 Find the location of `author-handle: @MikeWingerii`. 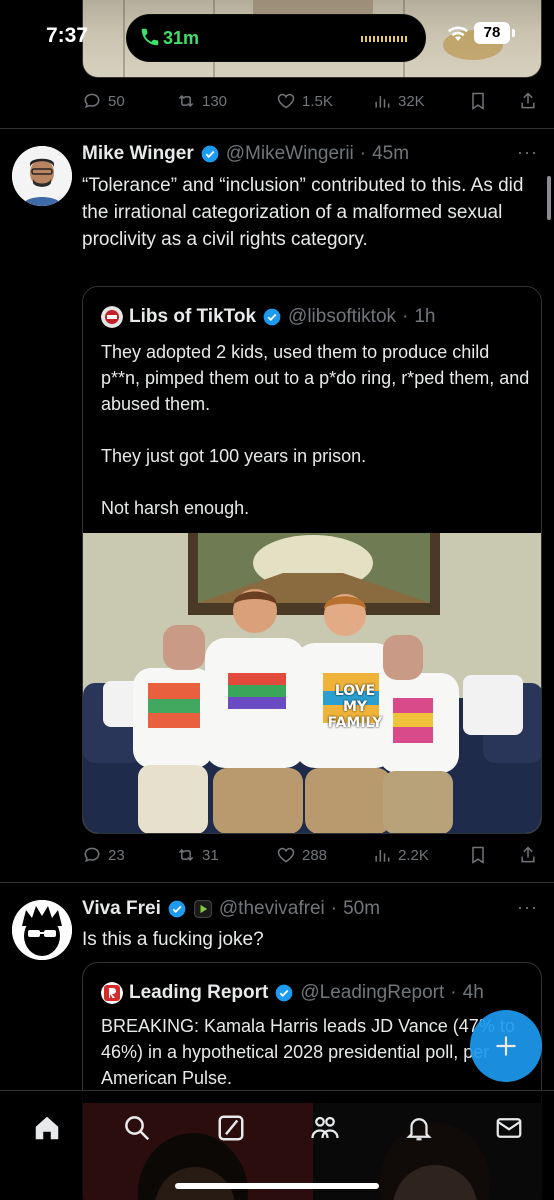

author-handle: @MikeWingerii is located at coordinates (290, 154).